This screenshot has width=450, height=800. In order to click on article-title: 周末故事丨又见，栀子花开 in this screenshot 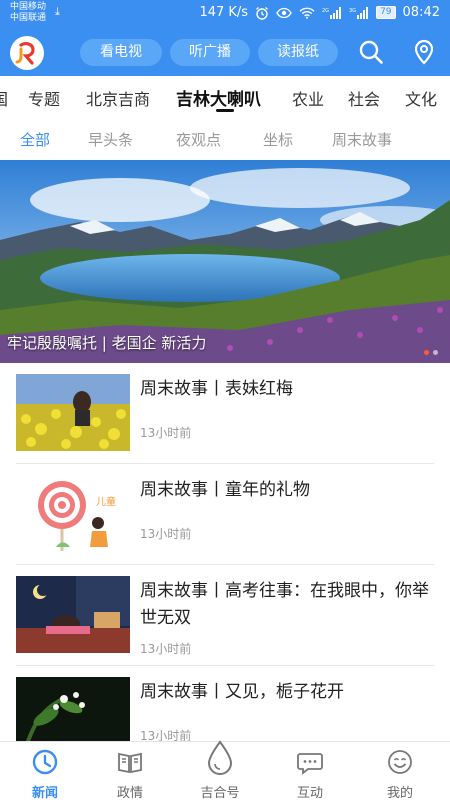, I will do `click(242, 692)`.